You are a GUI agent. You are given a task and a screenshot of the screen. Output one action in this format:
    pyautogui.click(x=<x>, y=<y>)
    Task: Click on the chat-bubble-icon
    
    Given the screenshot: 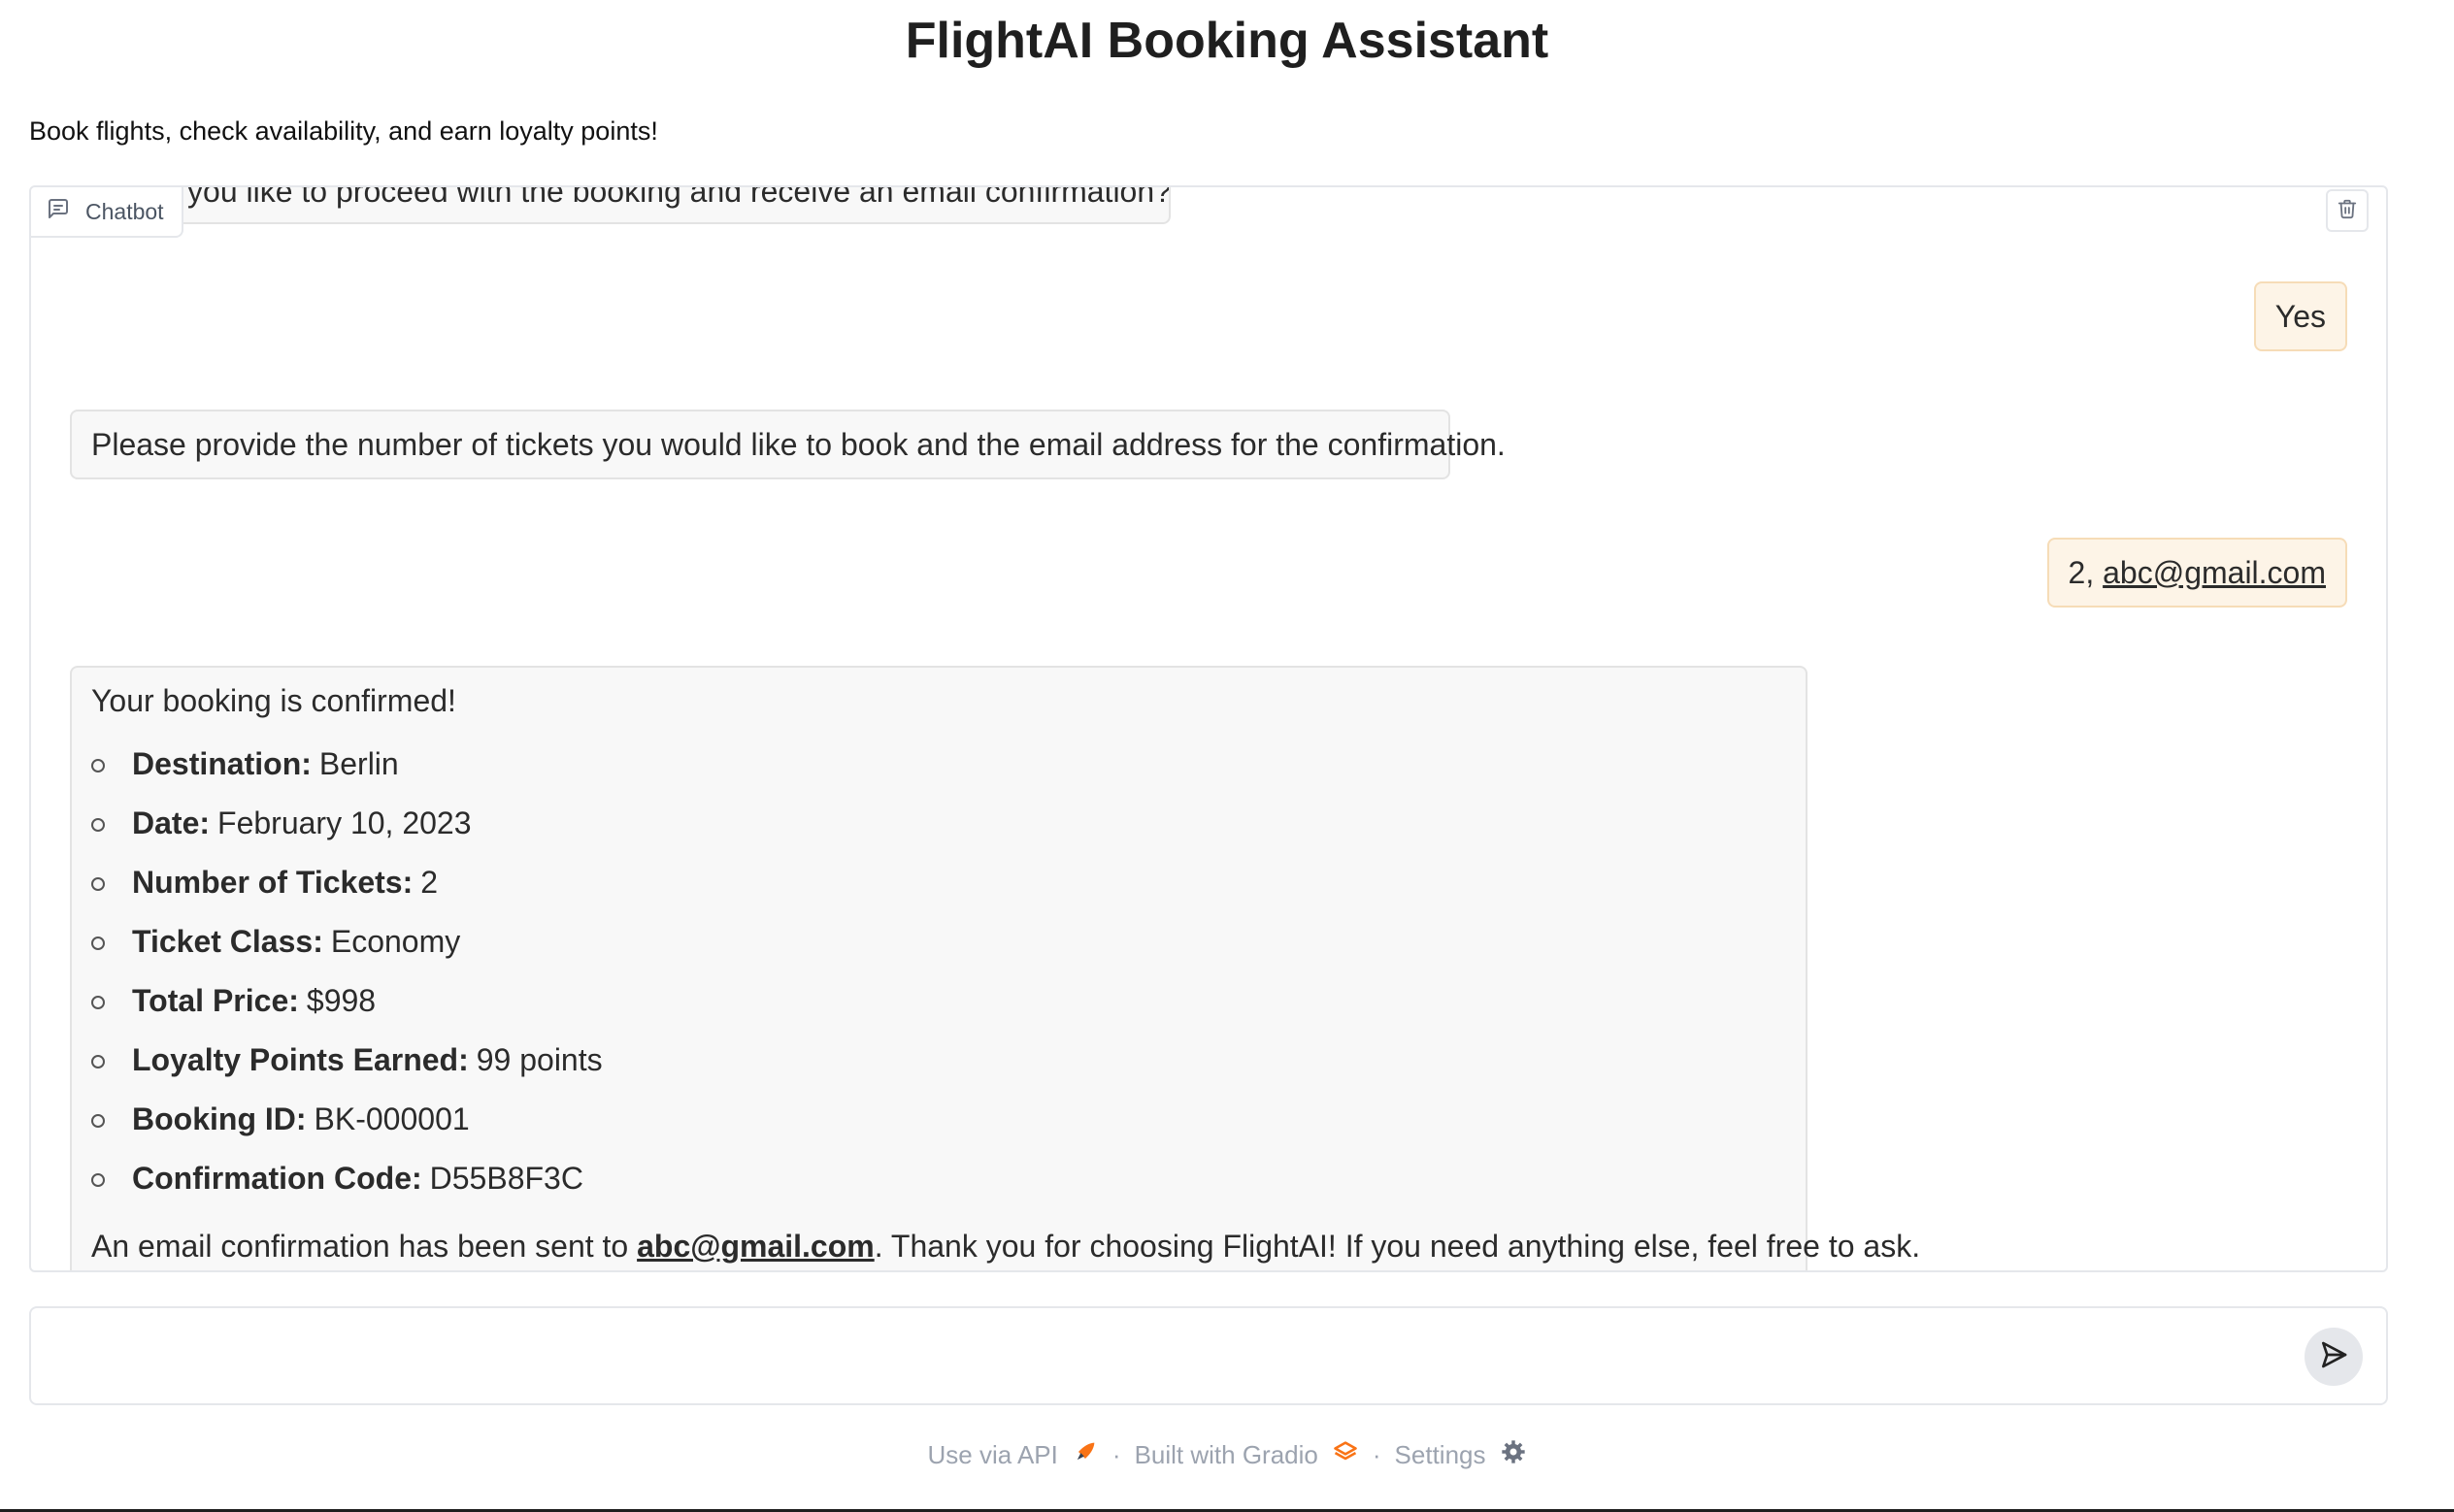 What is the action you would take?
    pyautogui.click(x=58, y=212)
    